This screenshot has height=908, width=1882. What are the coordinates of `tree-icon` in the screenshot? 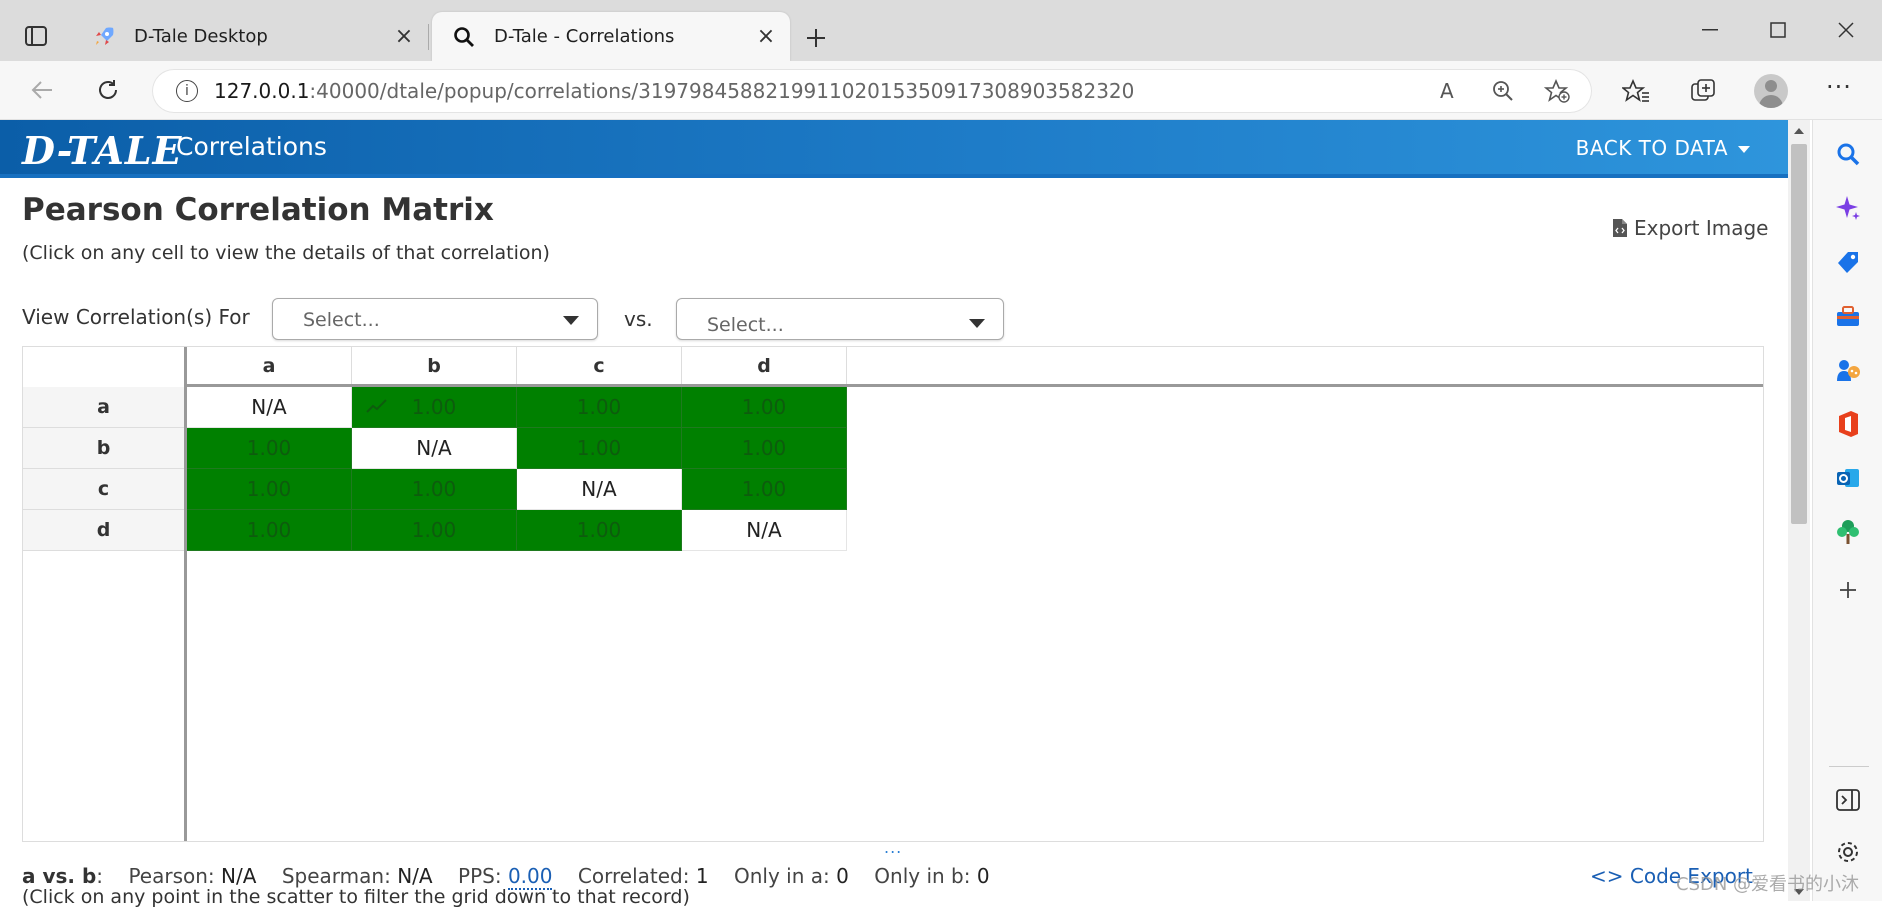 It's located at (1848, 532).